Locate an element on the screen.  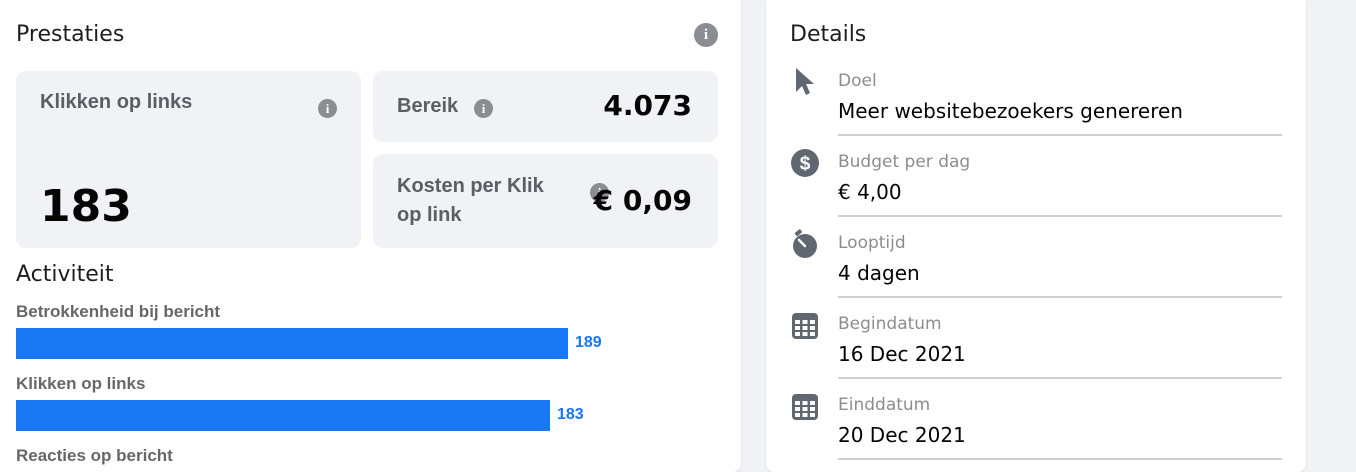
cpc-label-line1: Kosten per Klik is located at coordinates (470, 186).